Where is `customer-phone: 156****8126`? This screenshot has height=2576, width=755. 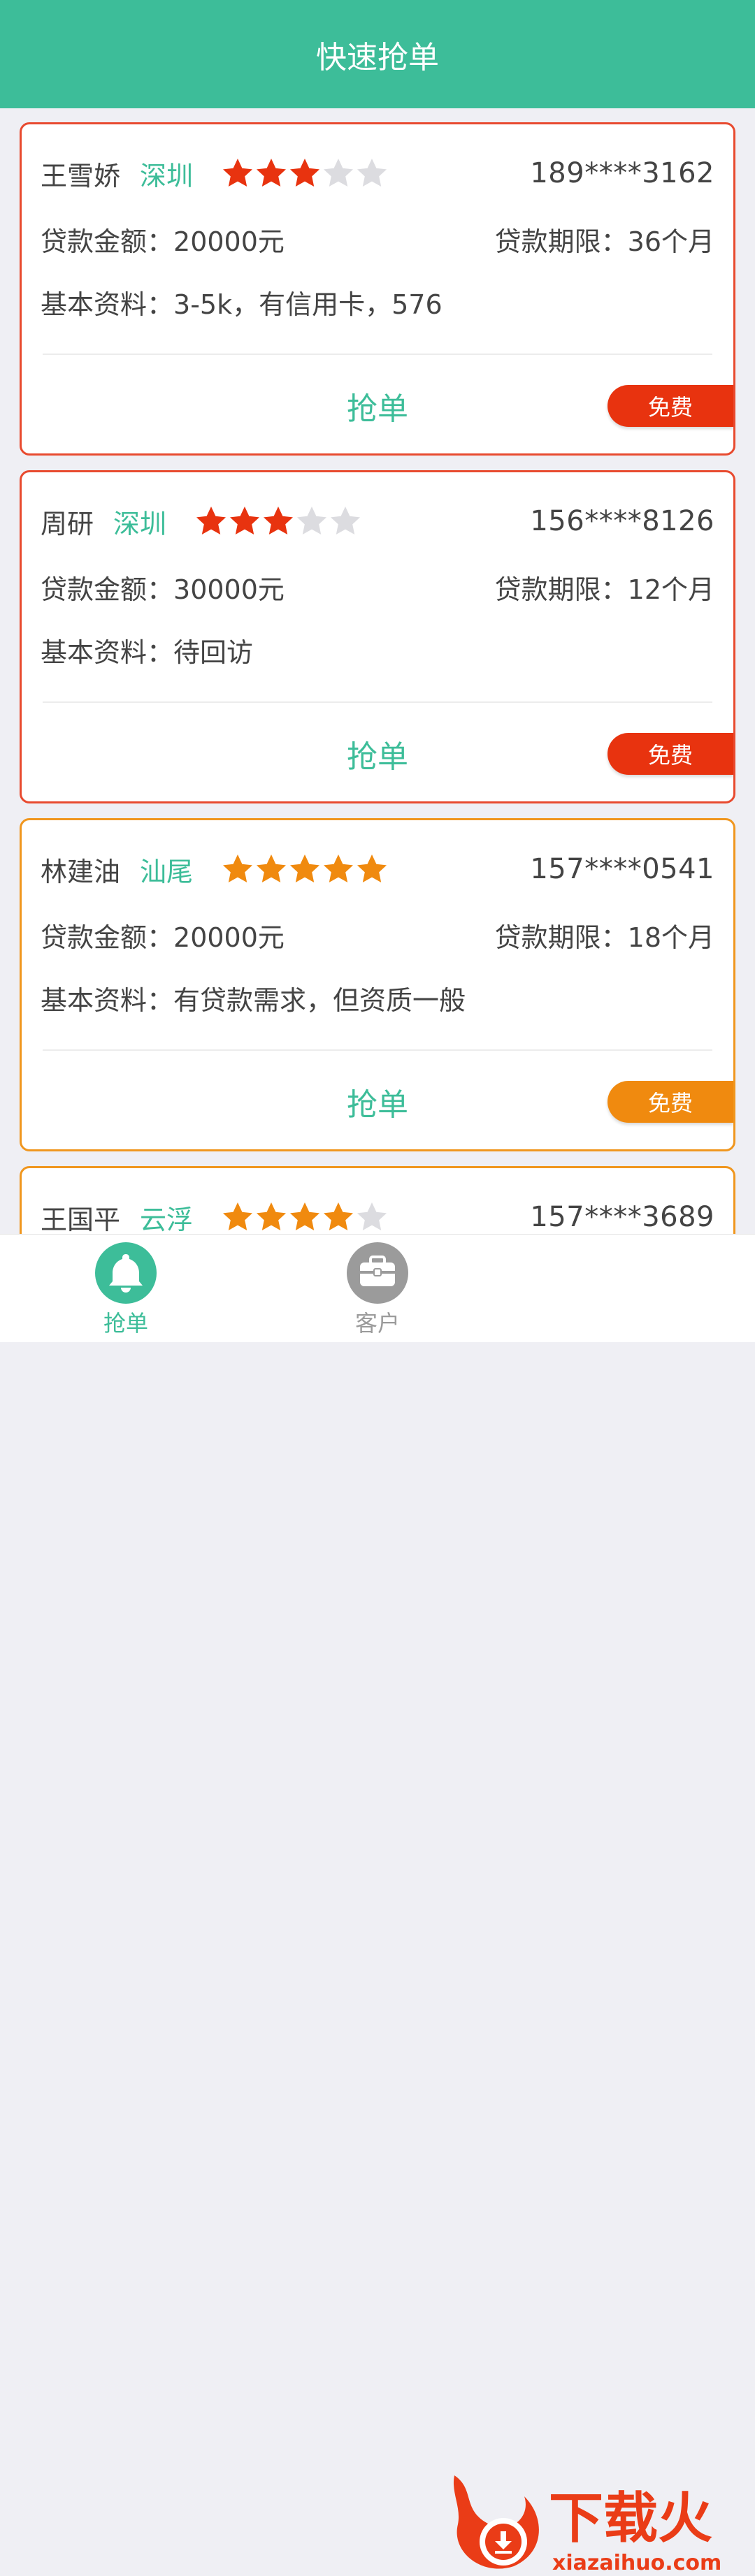 customer-phone: 156****8126 is located at coordinates (622, 521).